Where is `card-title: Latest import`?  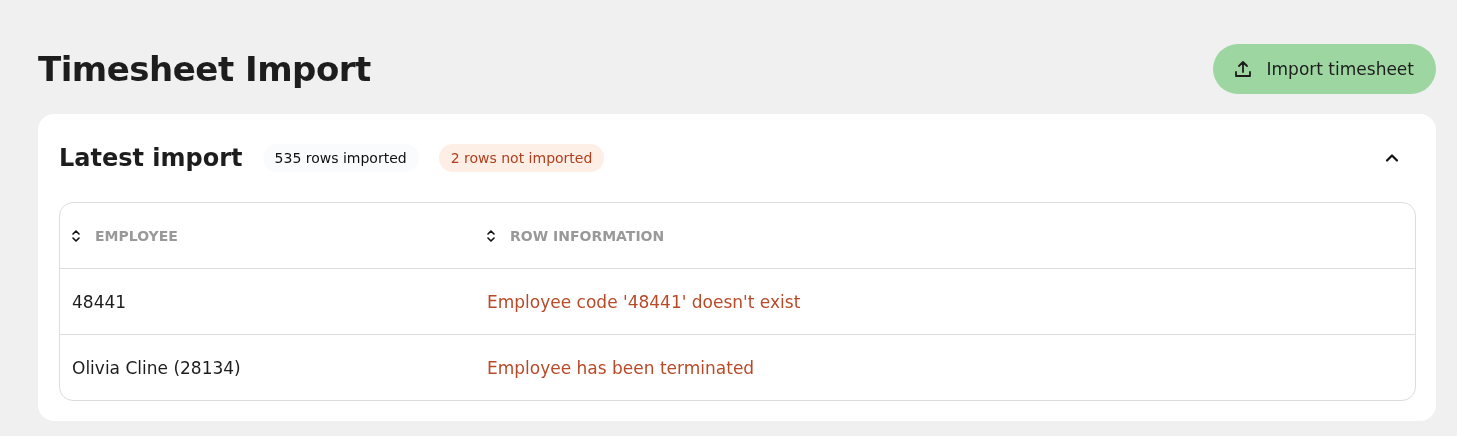 card-title: Latest import is located at coordinates (151, 158).